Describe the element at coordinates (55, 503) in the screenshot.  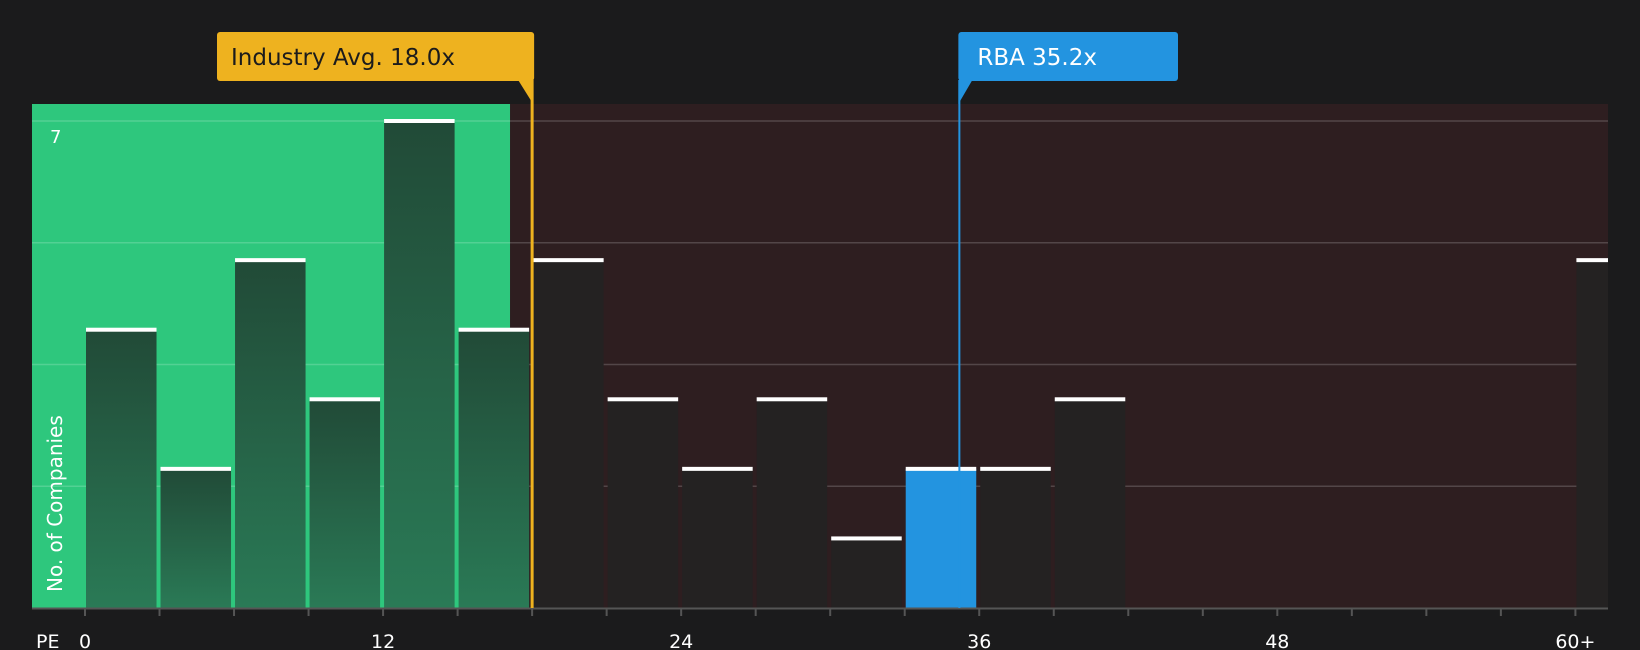
I see `y-axis-label: No. of Companies` at that location.